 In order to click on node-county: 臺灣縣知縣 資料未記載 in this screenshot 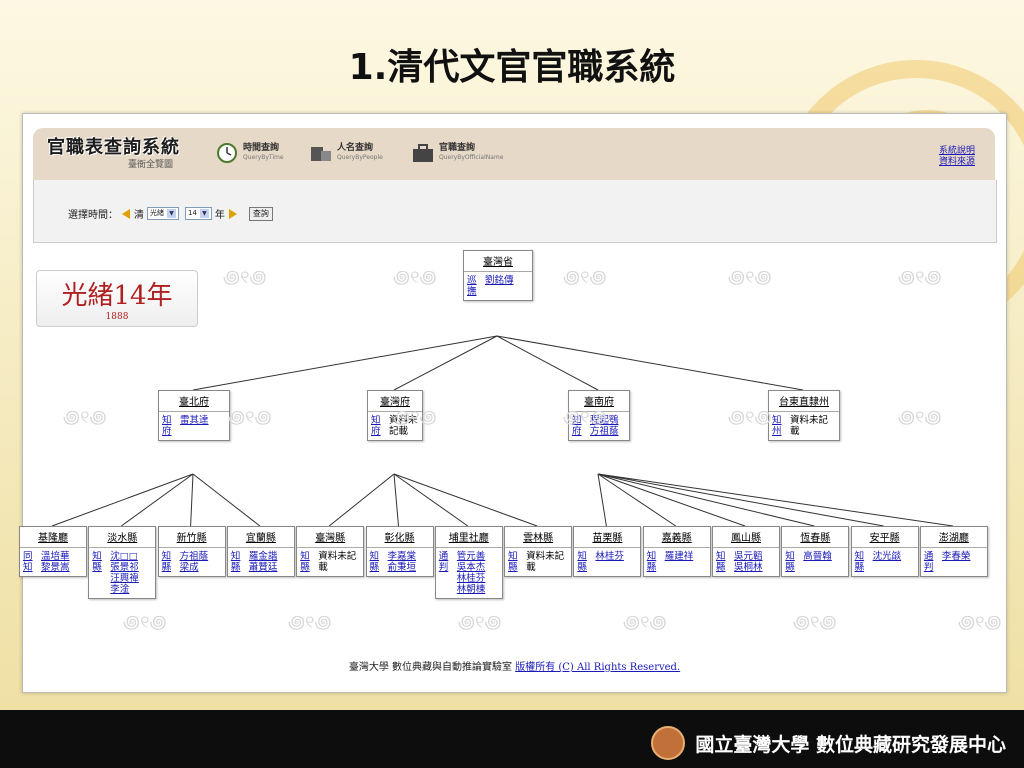, I will do `click(330, 551)`.